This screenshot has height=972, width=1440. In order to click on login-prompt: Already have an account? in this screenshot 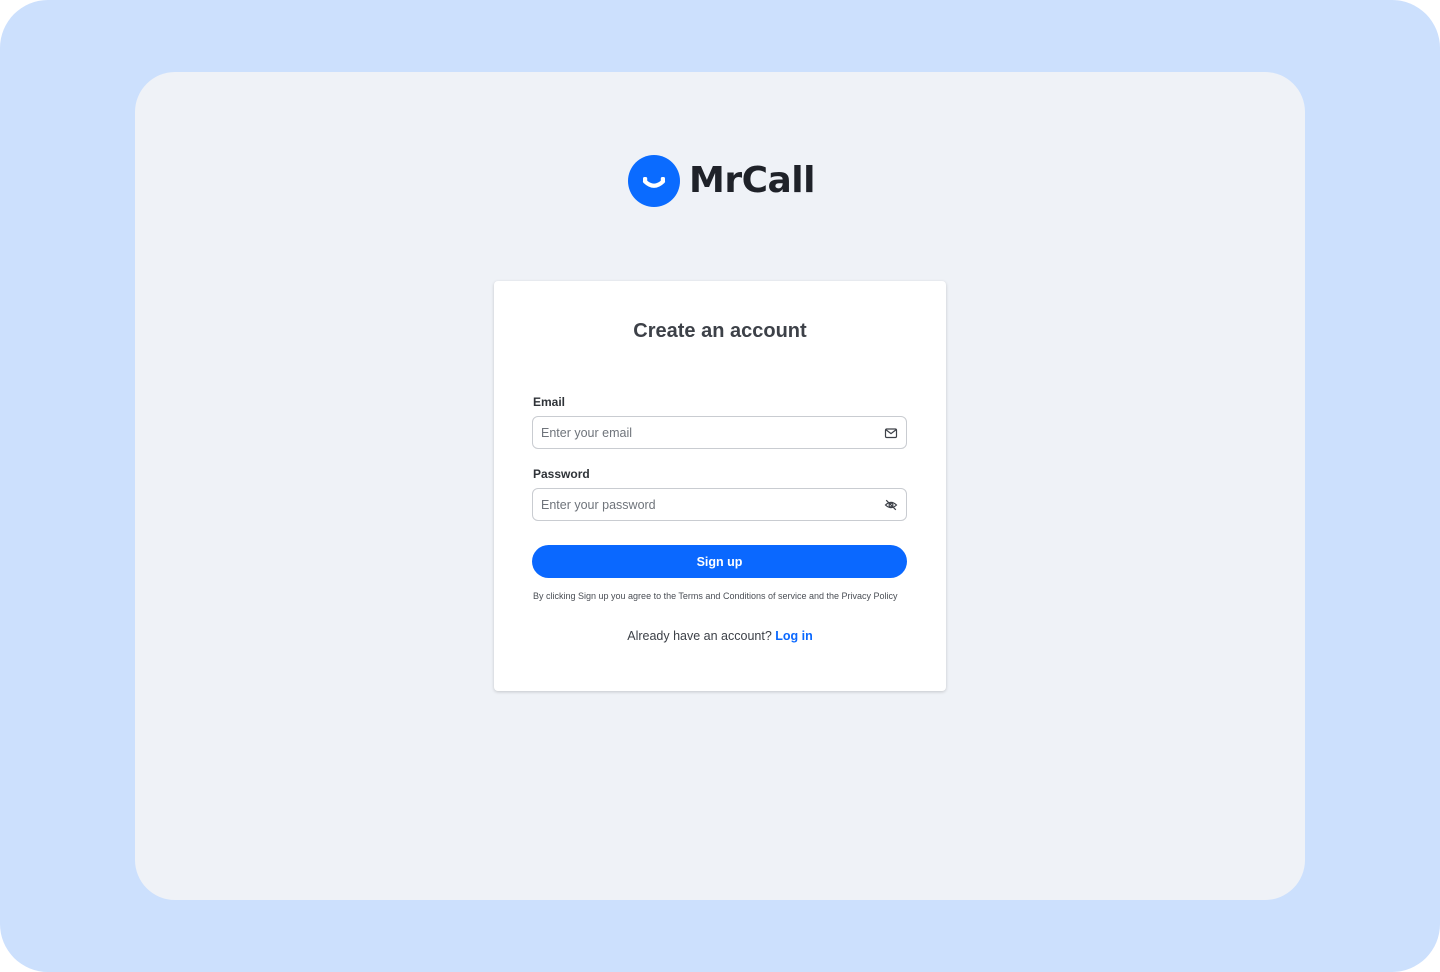, I will do `click(699, 636)`.